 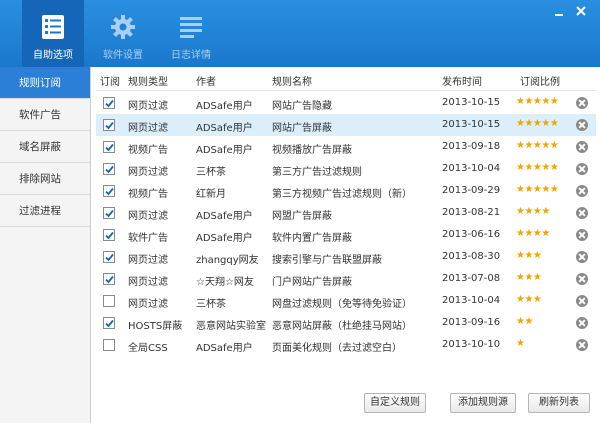 I want to click on rule-type-cell: 软件广告, so click(x=148, y=238).